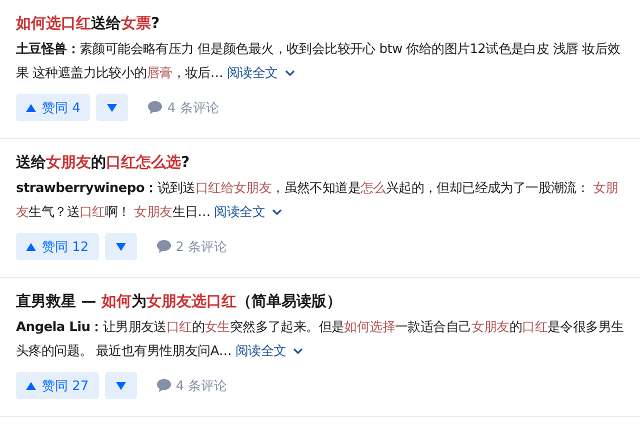 The width and height of the screenshot is (640, 428). Describe the element at coordinates (319, 62) in the screenshot. I see `answer-excerpt: 土豆怪兽：素颜可能会略有压力 但是颜色最火，收到会比较开心 btw 你给的图片12试色是白皮 浅唇 妆后效果 这种遮盖力比较小的唇膏，妆后… 阅读全文` at that location.